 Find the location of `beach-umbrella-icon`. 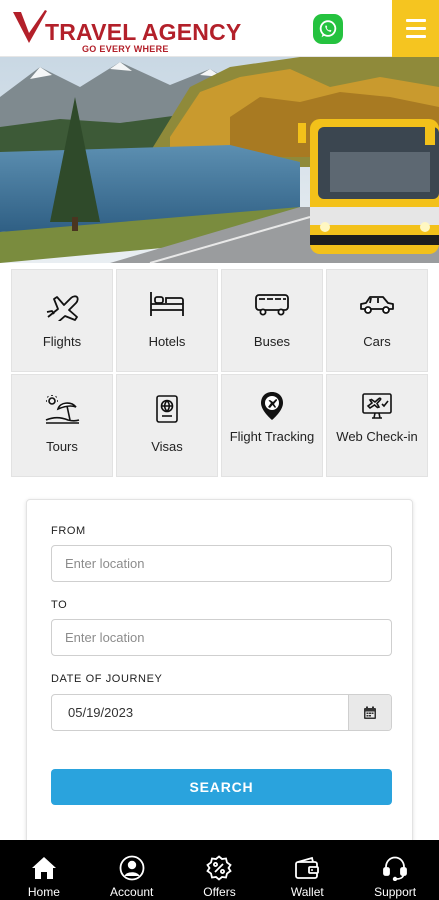

beach-umbrella-icon is located at coordinates (62, 409).